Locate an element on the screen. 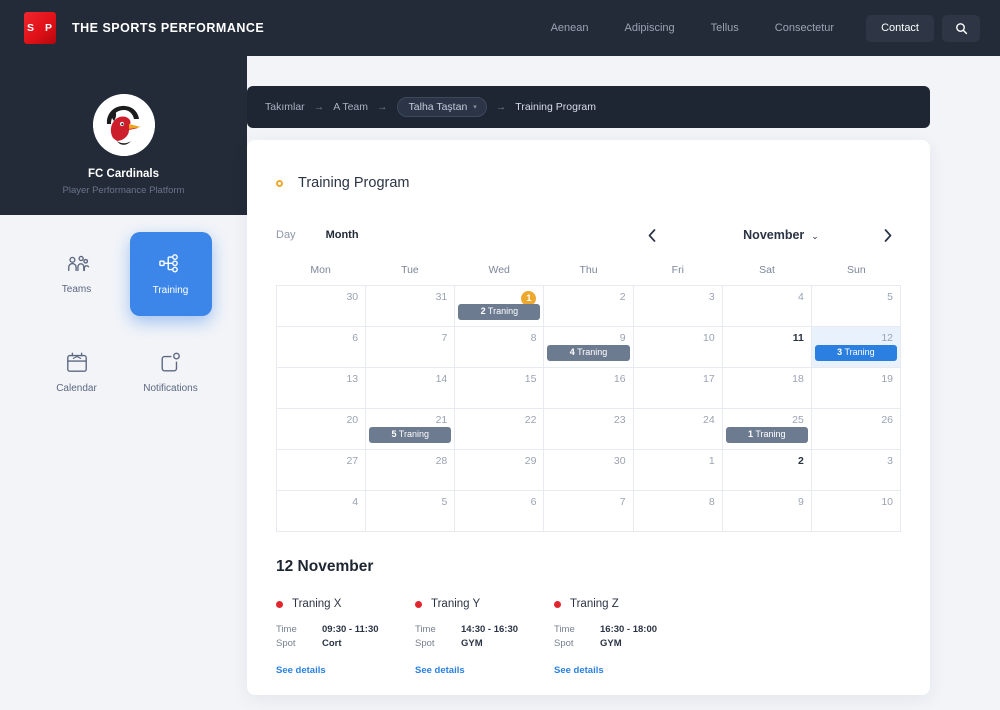 The width and height of the screenshot is (1000, 710). calendar-day-cell: 17 is located at coordinates (678, 388).